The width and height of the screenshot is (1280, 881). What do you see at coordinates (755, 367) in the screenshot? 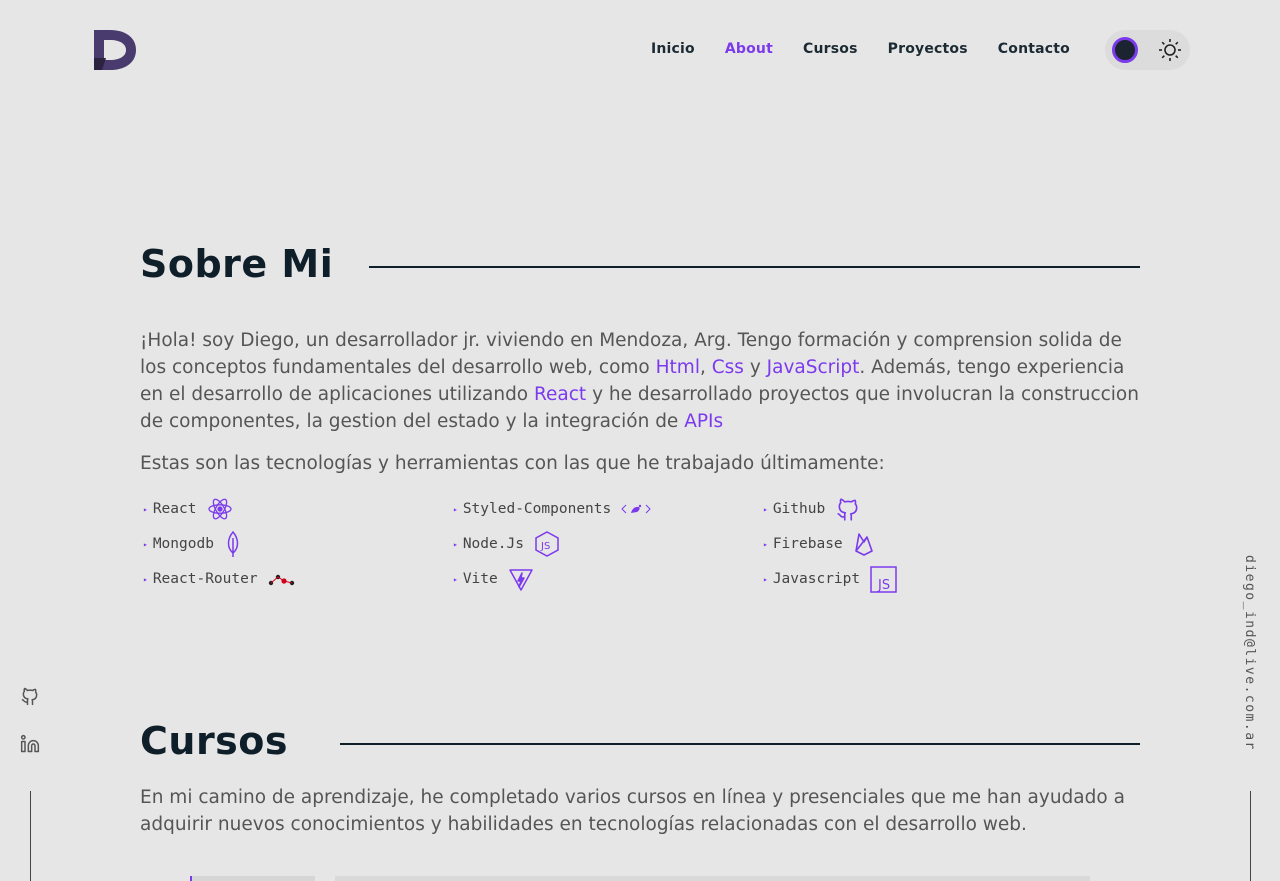
I see `intro-text: y` at bounding box center [755, 367].